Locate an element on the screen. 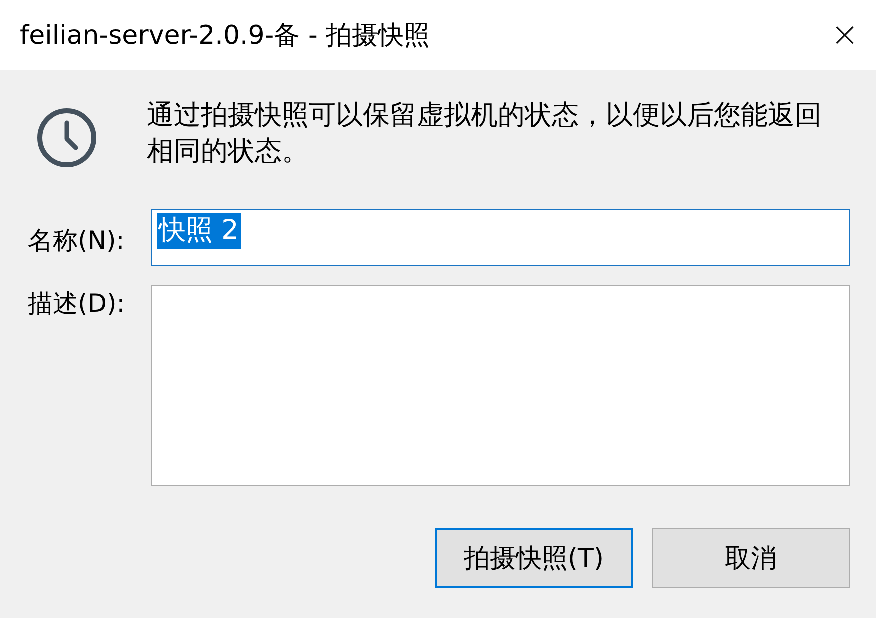  name-label: 名称(N): is located at coordinates (77, 241).